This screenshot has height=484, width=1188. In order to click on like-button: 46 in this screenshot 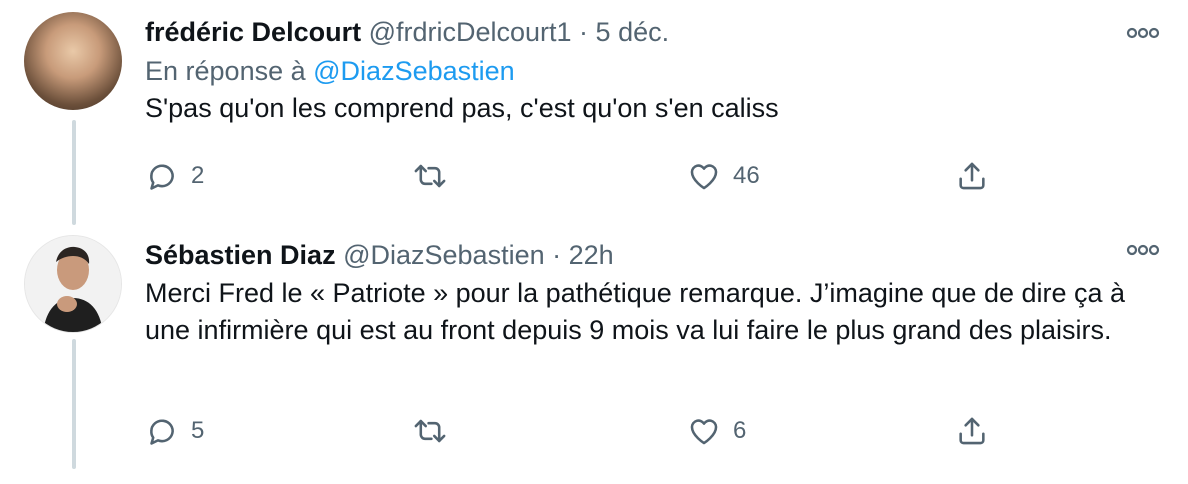, I will do `click(723, 176)`.